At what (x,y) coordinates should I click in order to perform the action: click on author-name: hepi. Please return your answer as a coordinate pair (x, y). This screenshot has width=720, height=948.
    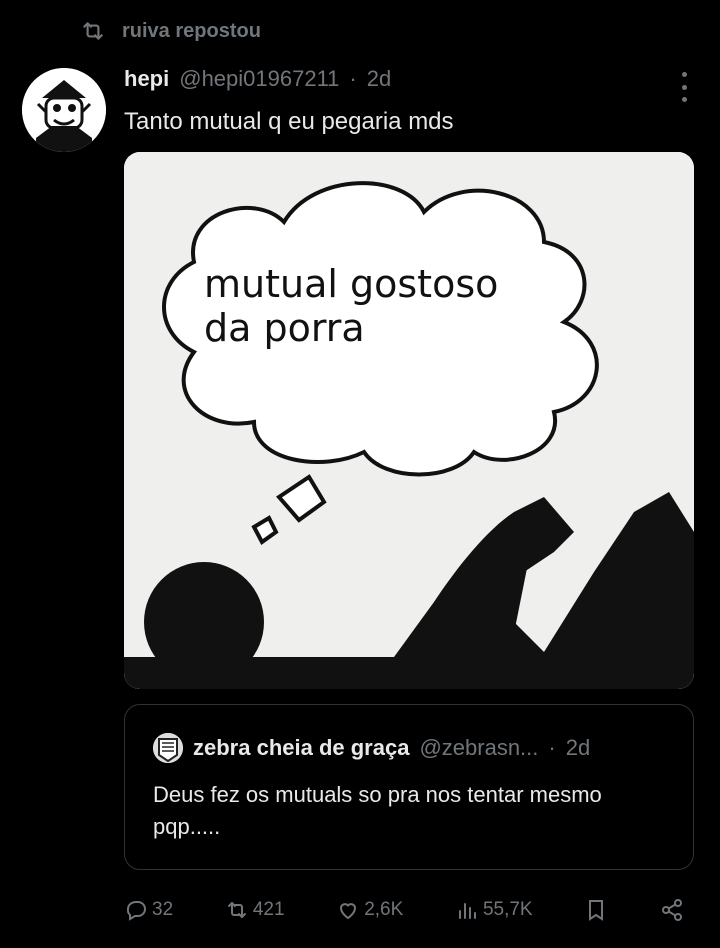
    Looking at the image, I should click on (146, 79).